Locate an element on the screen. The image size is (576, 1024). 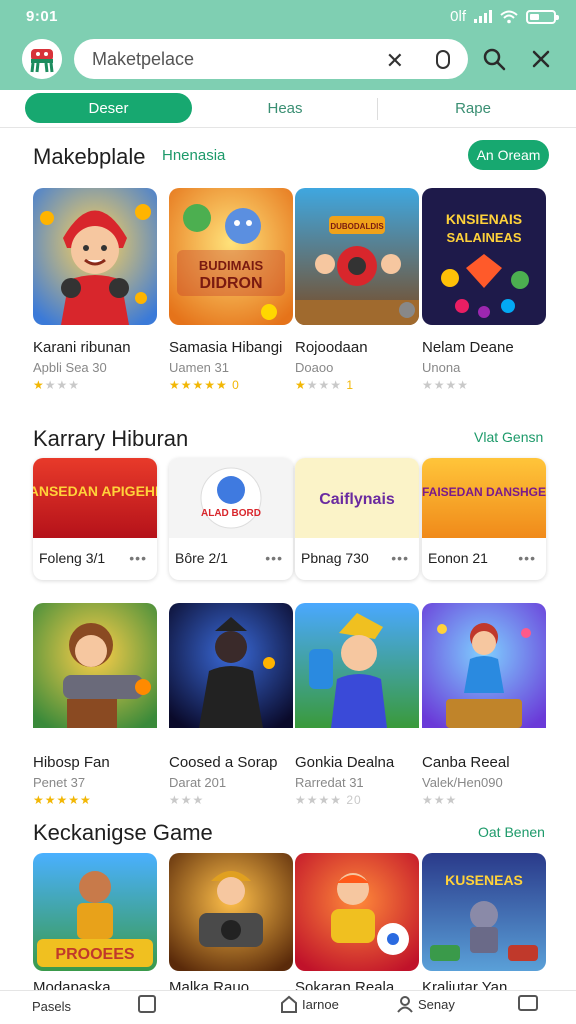
section1-action-button: An Oream is located at coordinates (508, 155).